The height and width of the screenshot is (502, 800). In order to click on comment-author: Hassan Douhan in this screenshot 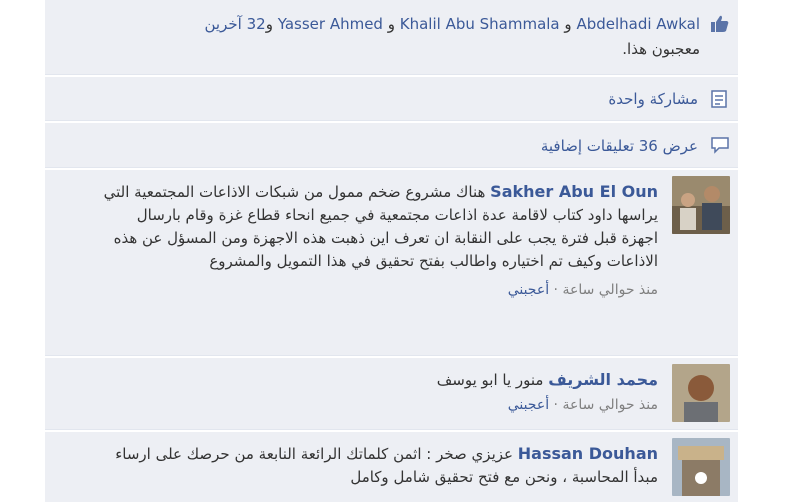, I will do `click(588, 453)`.